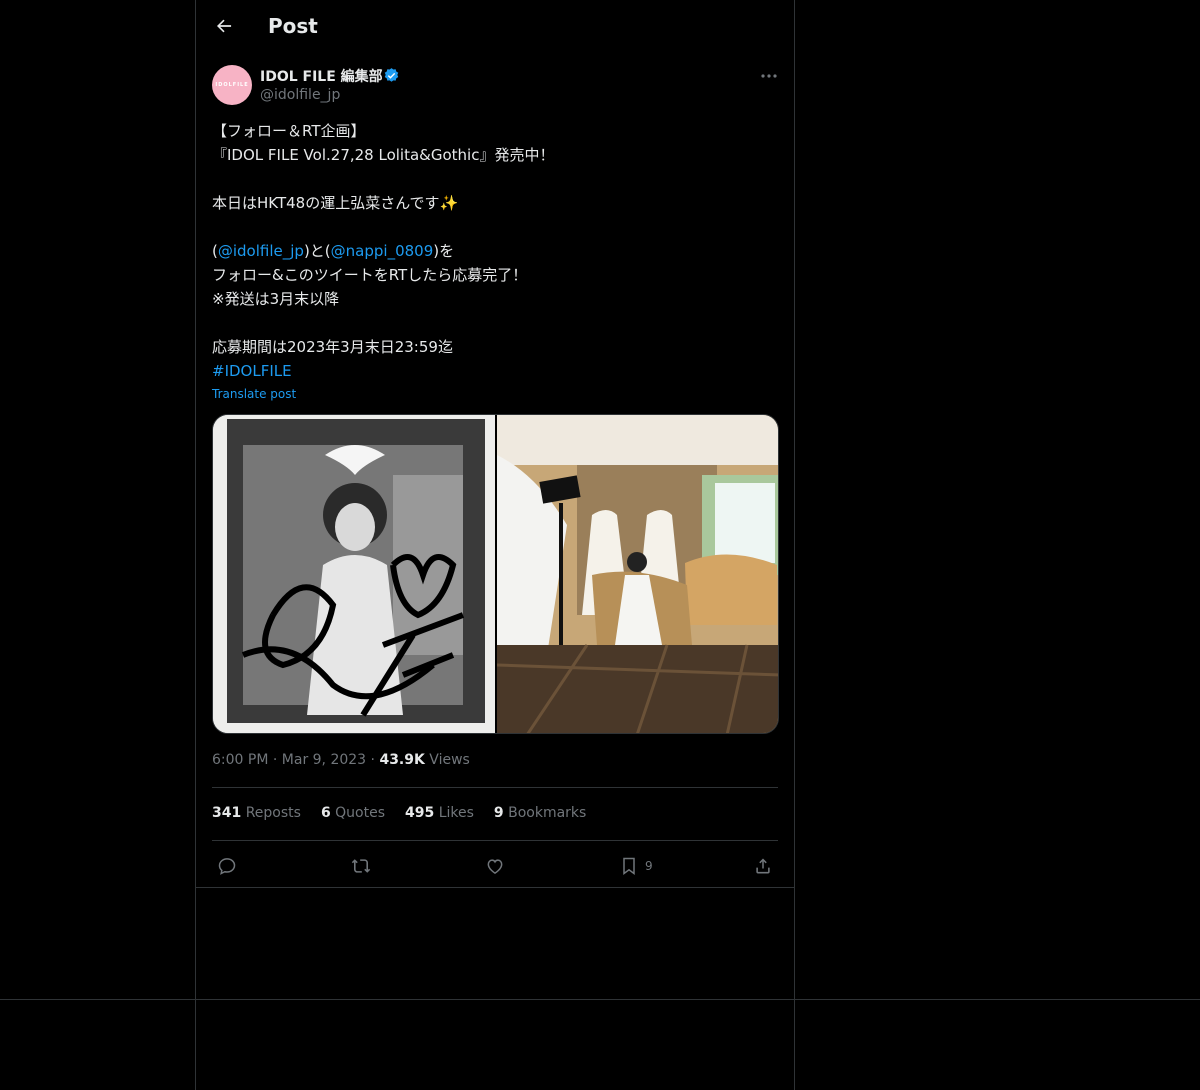 The image size is (1200, 1090). Describe the element at coordinates (391, 75) in the screenshot. I see `verified-badge-icon` at that location.